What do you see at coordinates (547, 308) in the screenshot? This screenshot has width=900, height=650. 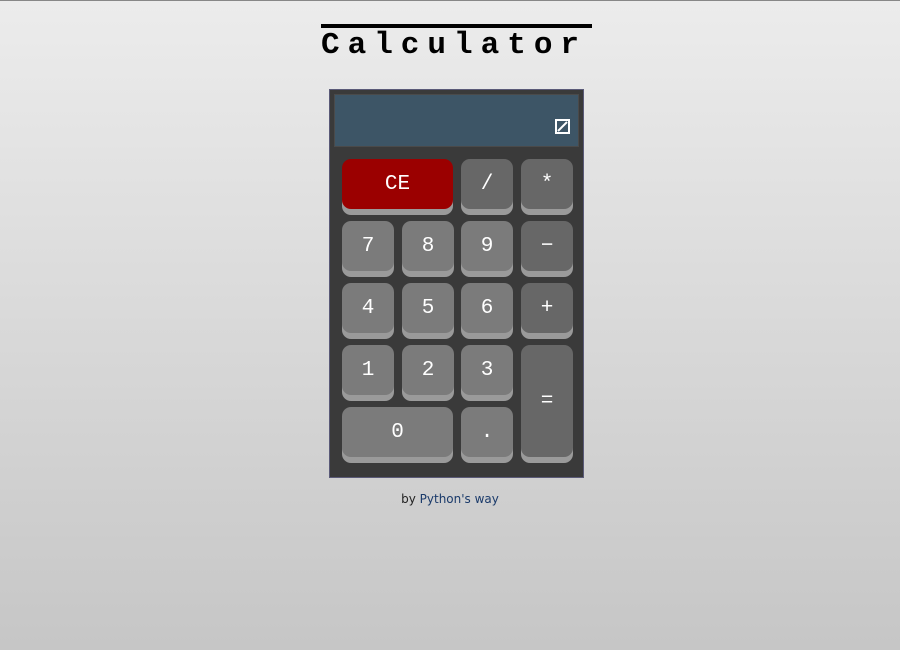 I see `plus-button: +` at bounding box center [547, 308].